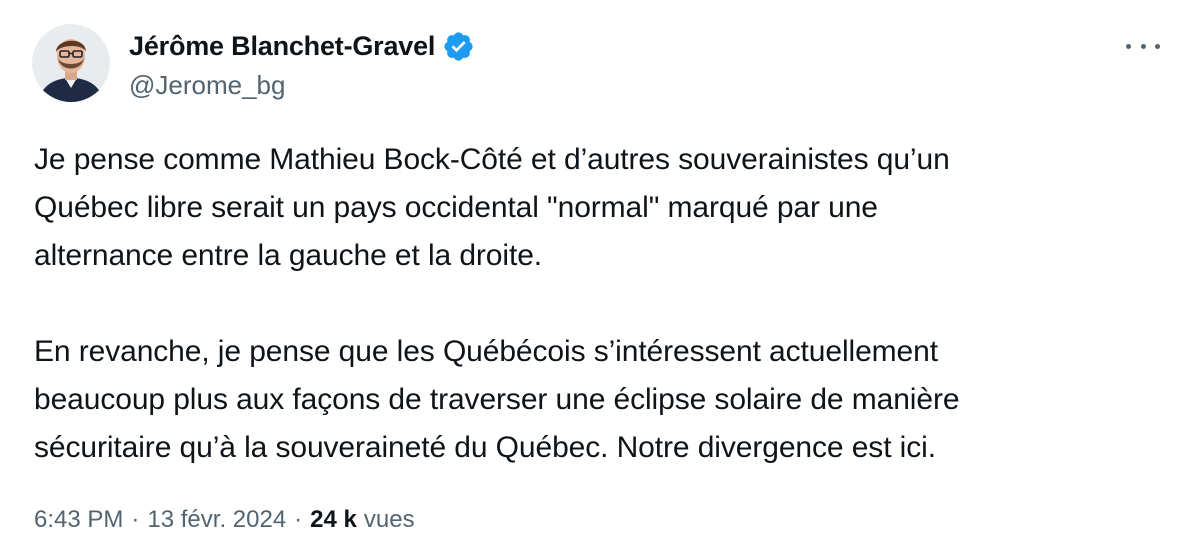 This screenshot has width=1194, height=556. I want to click on author-block: Jérôme Blanchet-Gravel @Jerome_bg, so click(302, 64).